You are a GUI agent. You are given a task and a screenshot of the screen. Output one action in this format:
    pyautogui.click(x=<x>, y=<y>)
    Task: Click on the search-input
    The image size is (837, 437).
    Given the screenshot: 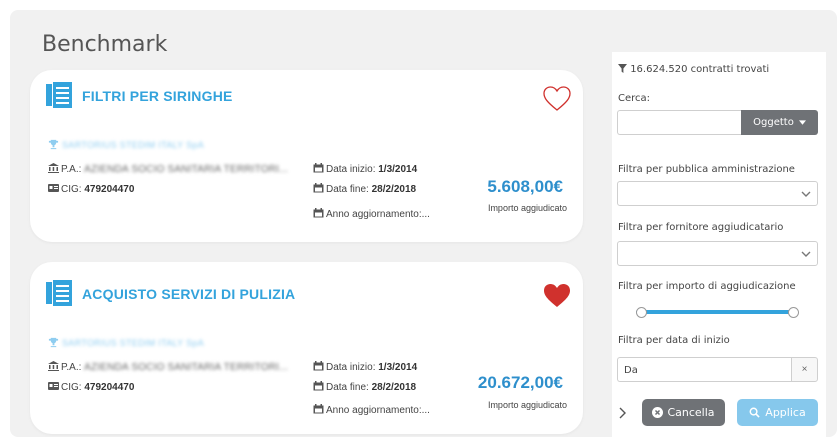 What is the action you would take?
    pyautogui.click(x=679, y=122)
    